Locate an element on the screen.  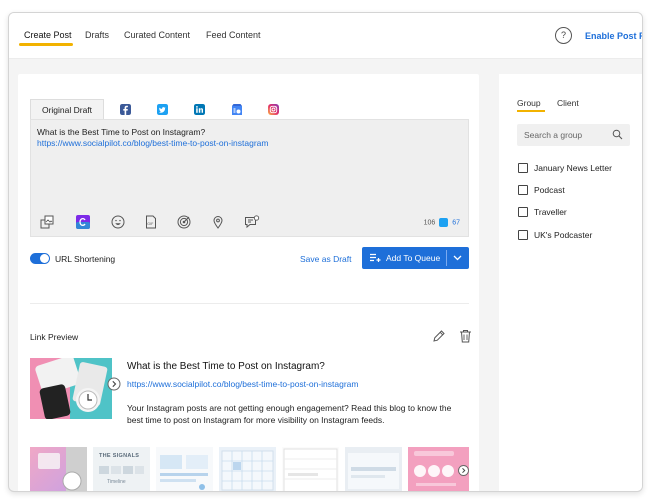
group-item: January News Letter is located at coordinates (565, 168).